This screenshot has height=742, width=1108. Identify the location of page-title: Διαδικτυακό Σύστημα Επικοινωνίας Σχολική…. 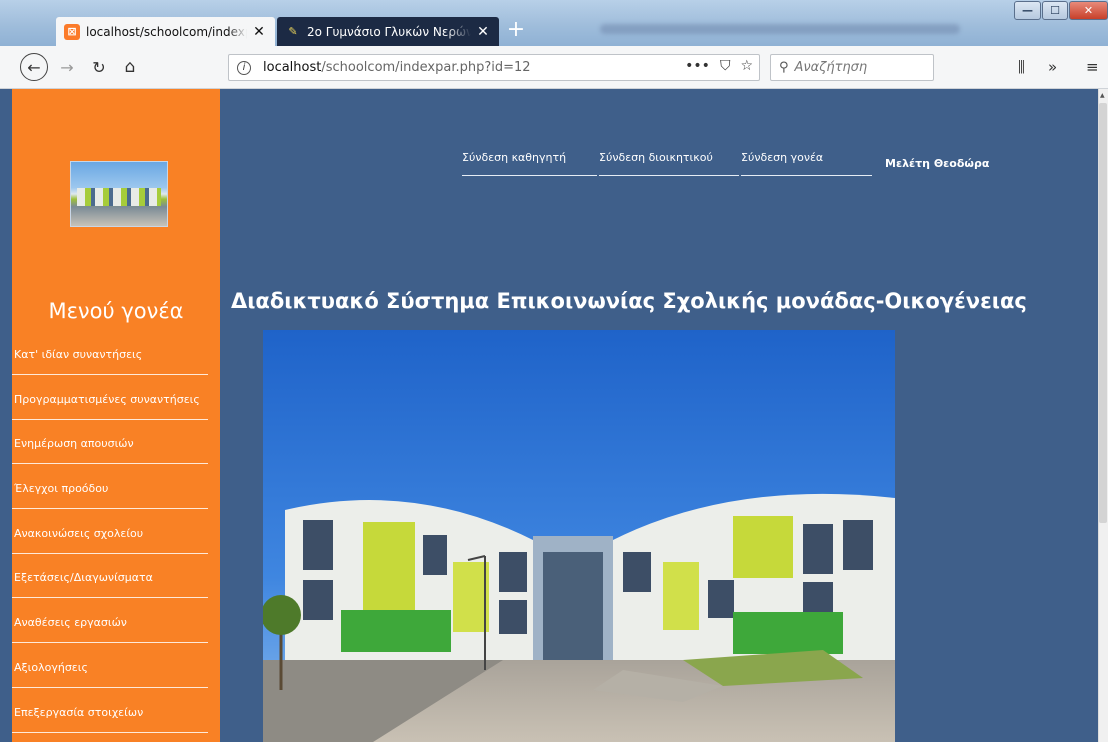
(629, 301).